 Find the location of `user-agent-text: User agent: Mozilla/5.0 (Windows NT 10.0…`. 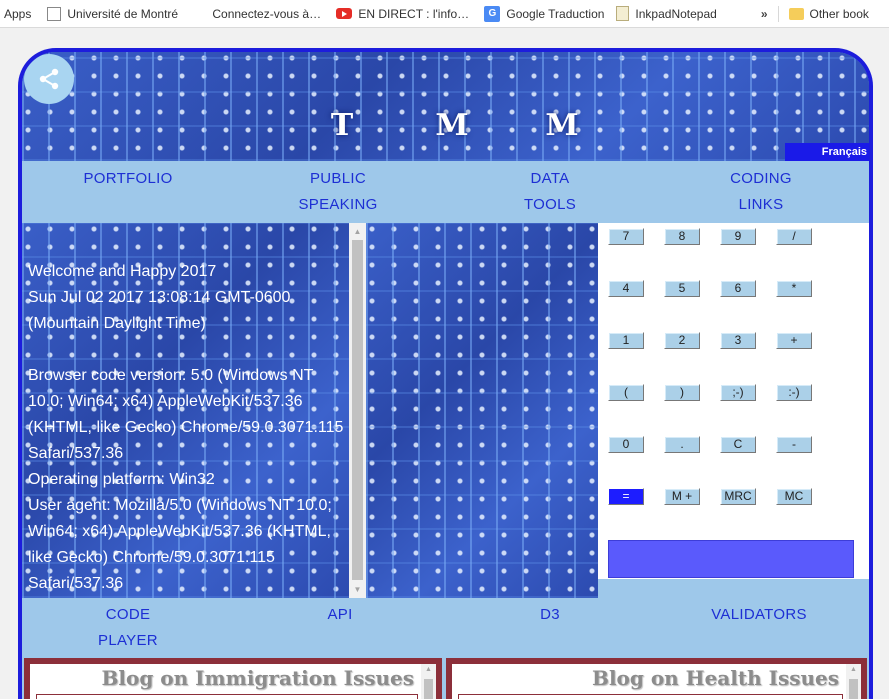

user-agent-text: User agent: Mozilla/5.0 (Windows NT 10.0… is located at coordinates (180, 544).